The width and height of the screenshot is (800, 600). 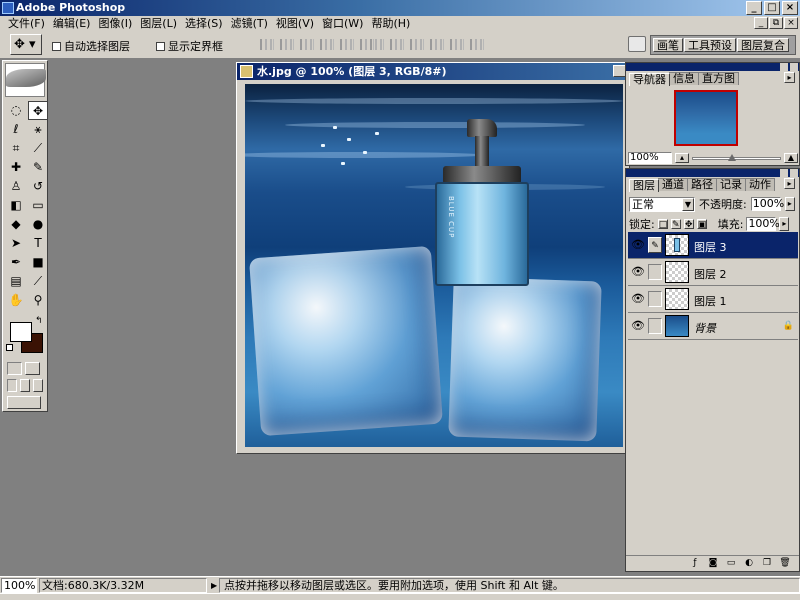 What do you see at coordinates (760, 184) in the screenshot?
I see `tab-actions: 动作` at bounding box center [760, 184].